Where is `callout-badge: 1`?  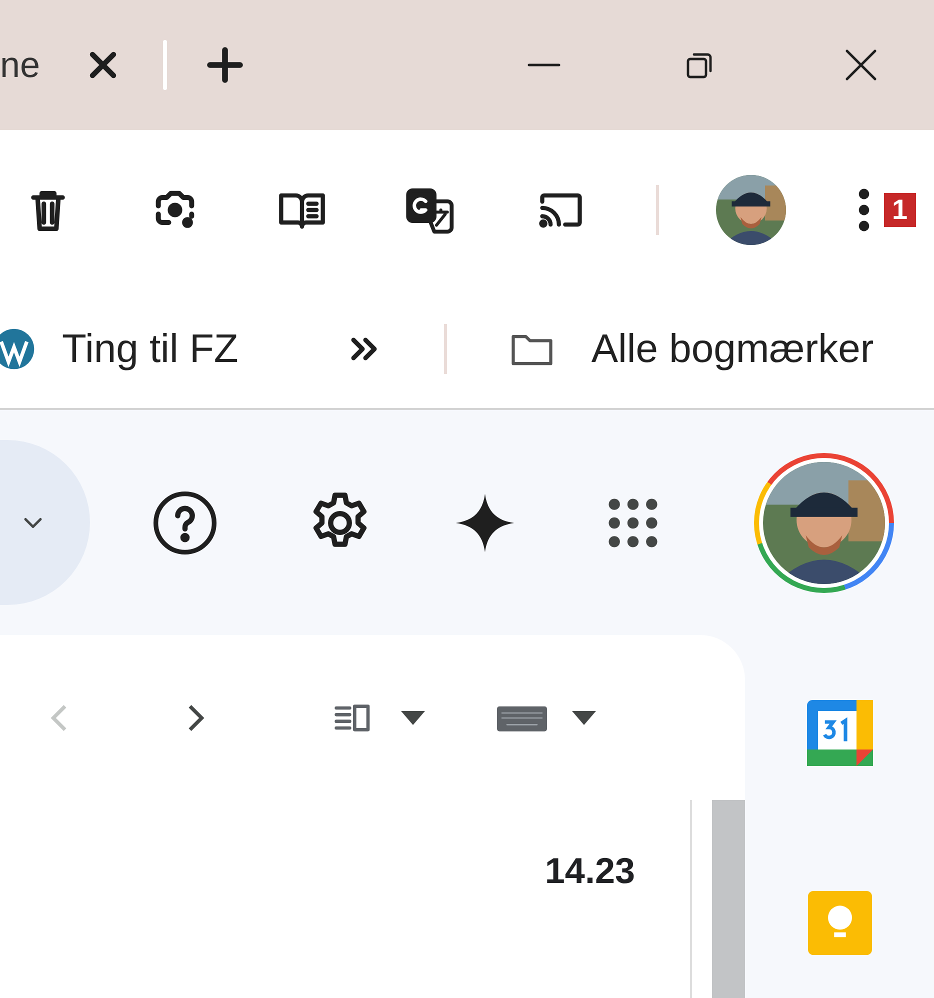
callout-badge: 1 is located at coordinates (900, 210).